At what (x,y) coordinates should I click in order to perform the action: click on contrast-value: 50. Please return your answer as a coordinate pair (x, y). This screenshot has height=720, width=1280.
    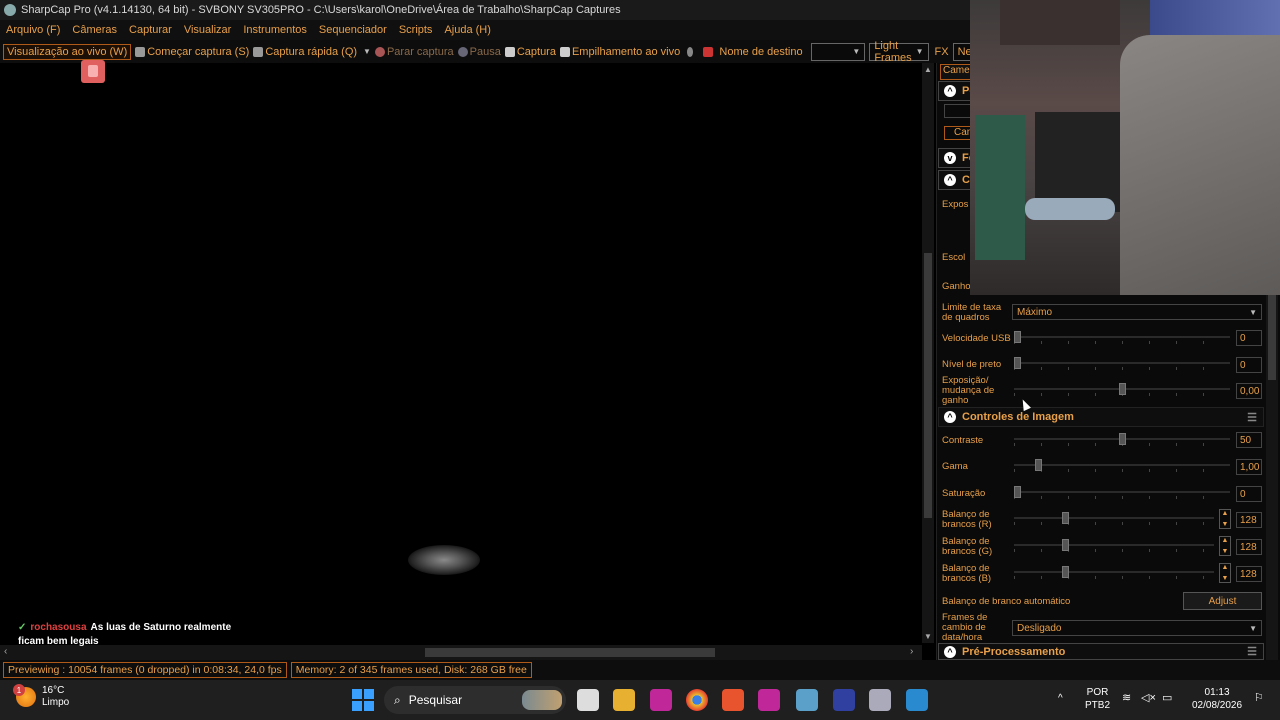
    Looking at the image, I should click on (1249, 440).